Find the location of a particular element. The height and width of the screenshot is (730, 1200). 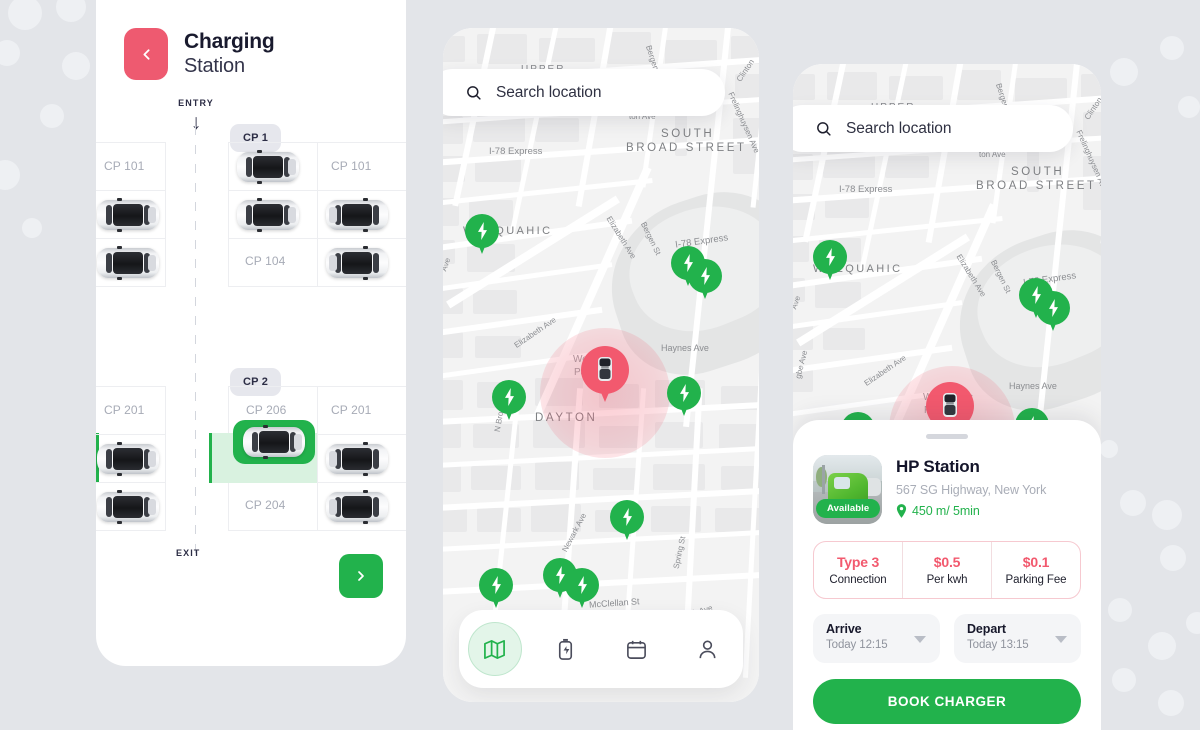

selected-slot-accent is located at coordinates (210, 458).